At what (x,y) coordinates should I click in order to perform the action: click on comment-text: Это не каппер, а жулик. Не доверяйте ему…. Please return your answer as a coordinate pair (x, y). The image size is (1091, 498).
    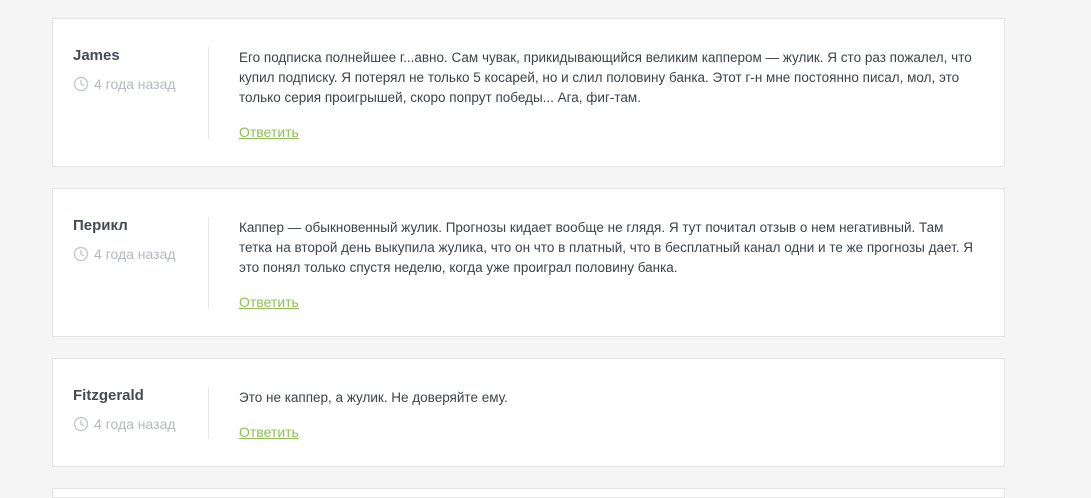
    Looking at the image, I should click on (373, 397).